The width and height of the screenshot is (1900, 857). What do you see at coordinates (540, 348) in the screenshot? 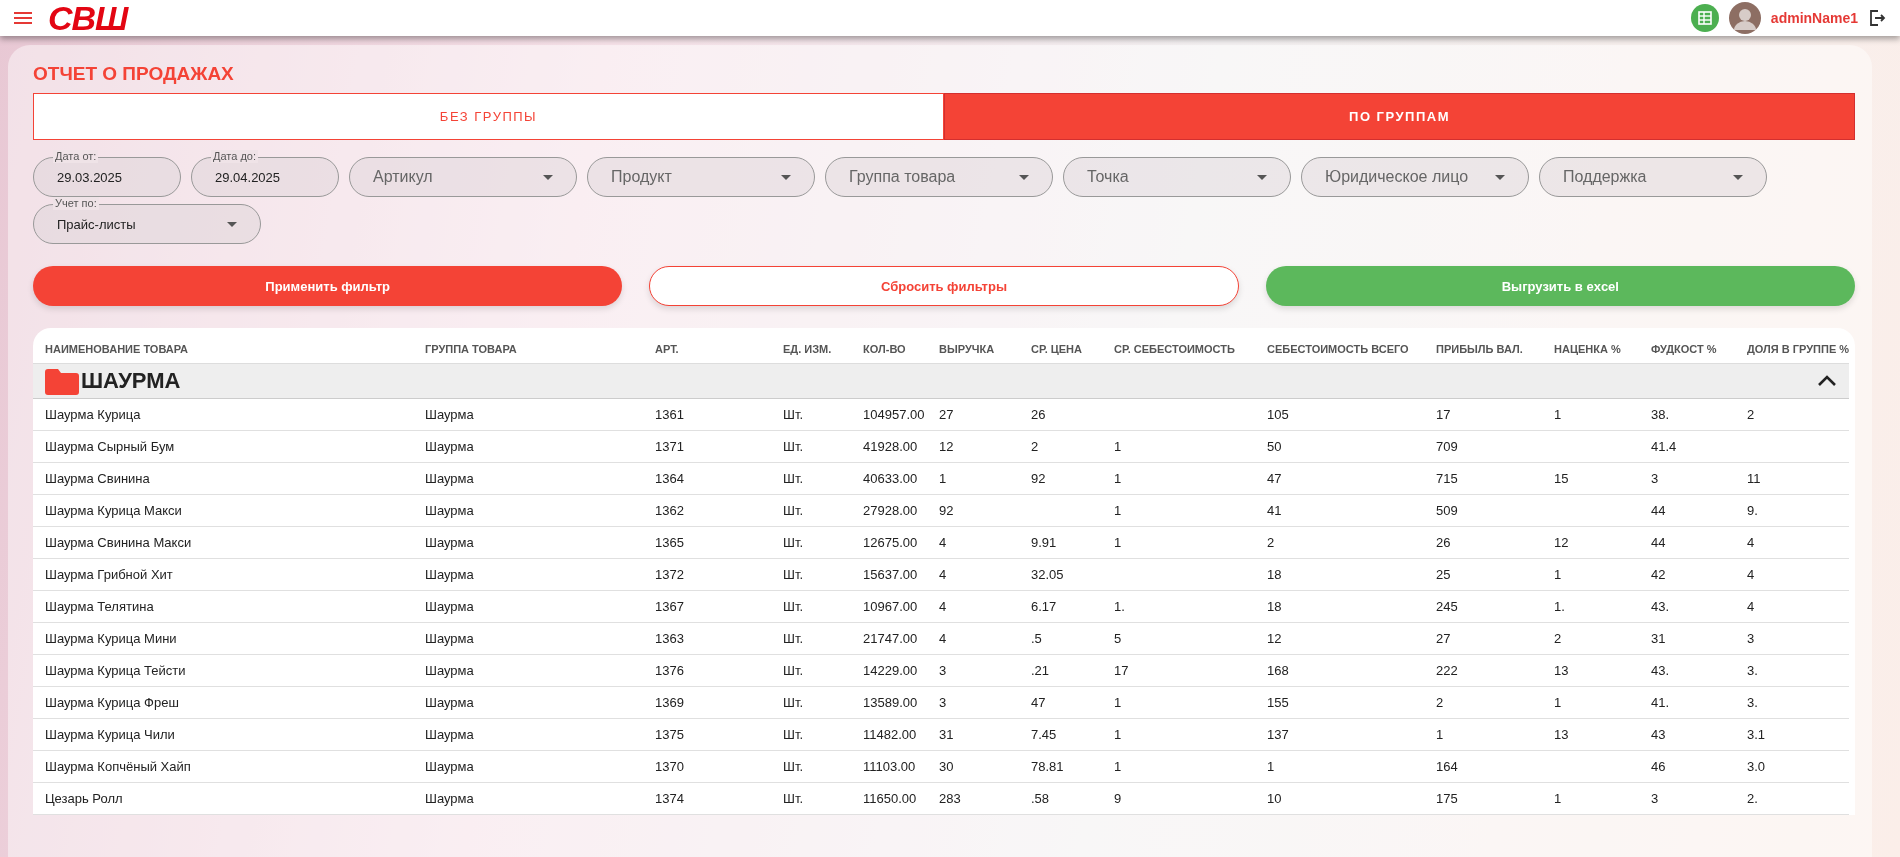
I see `column-header: ГРУППА ТОВАРА` at bounding box center [540, 348].